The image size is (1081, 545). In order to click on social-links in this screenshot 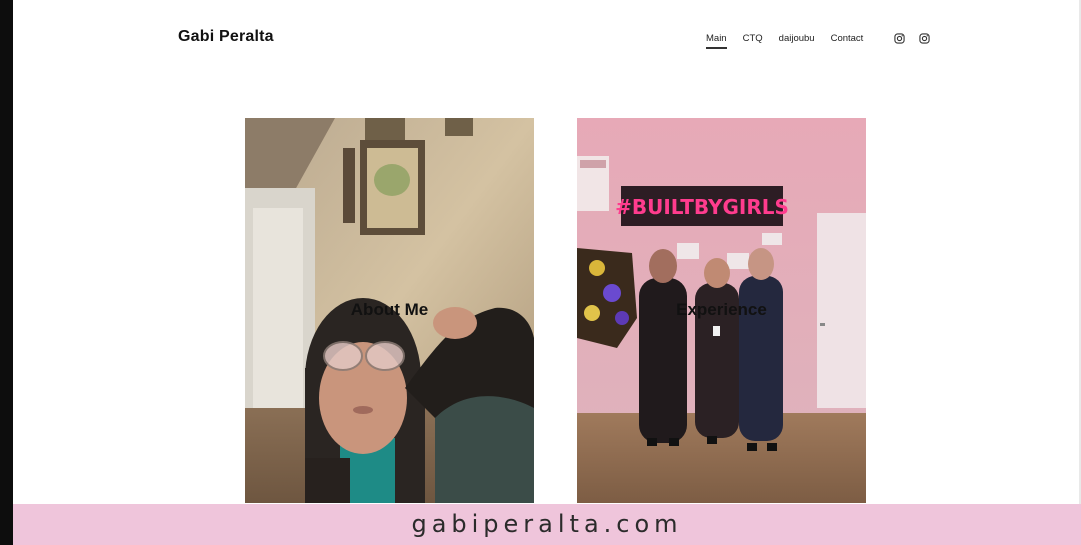, I will do `click(912, 38)`.